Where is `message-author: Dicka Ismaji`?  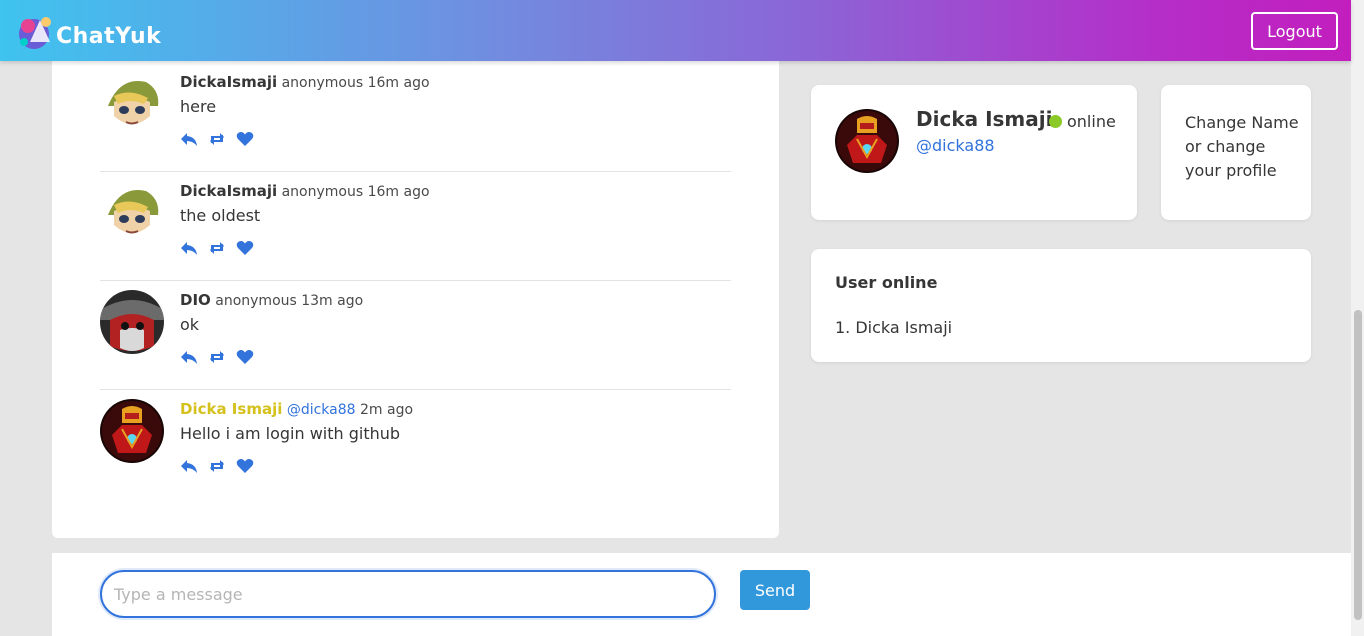 message-author: Dicka Ismaji is located at coordinates (231, 409).